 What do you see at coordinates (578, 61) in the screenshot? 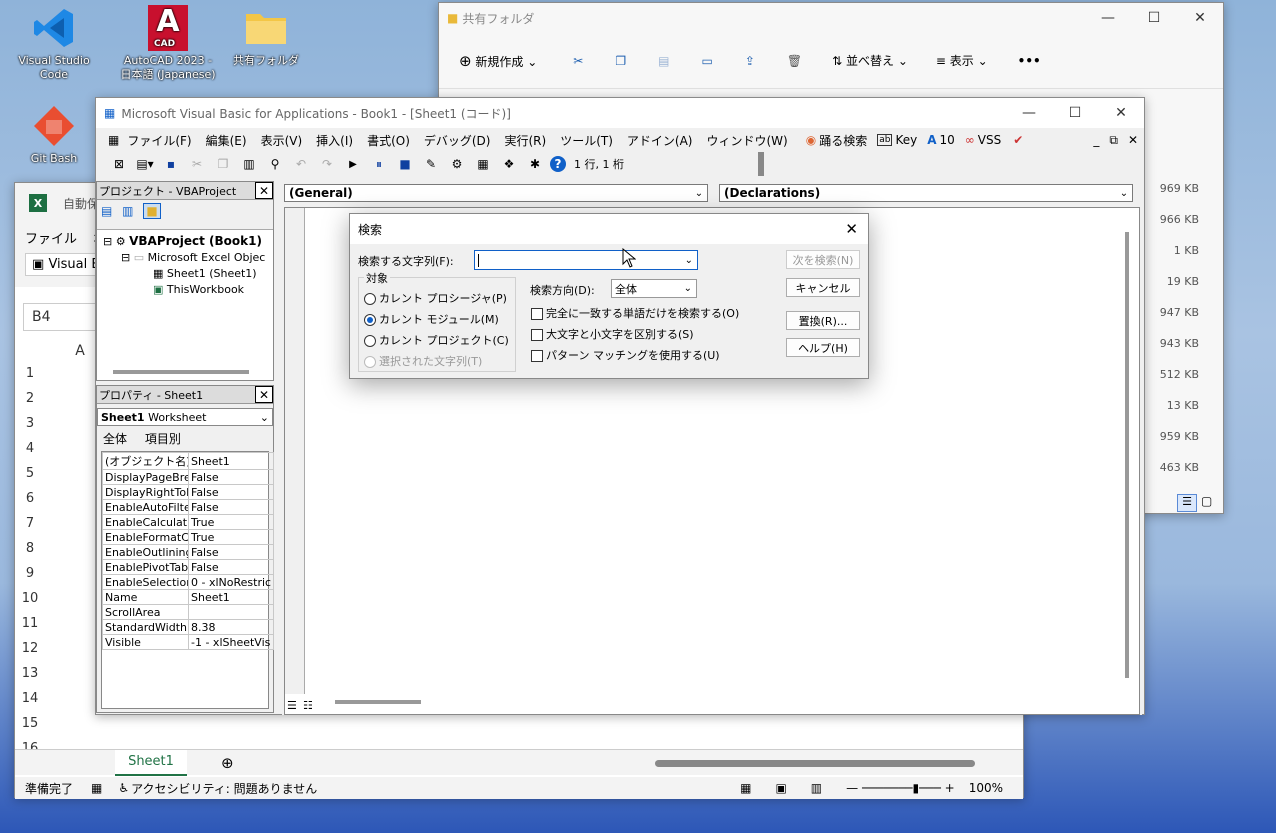
I see `cut-icon: ✂` at bounding box center [578, 61].